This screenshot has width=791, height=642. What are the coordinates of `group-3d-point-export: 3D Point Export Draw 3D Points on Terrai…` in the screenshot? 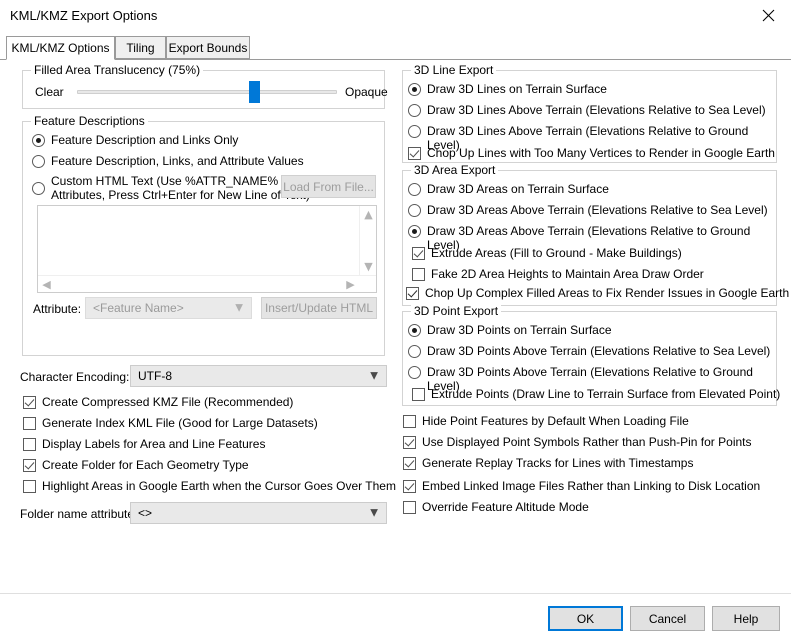 It's located at (591, 355).